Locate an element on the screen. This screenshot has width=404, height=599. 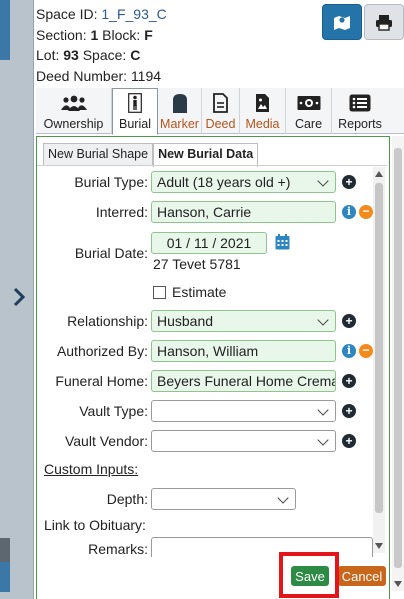
tab-new-burial-shape: New Burial Shape is located at coordinates (98, 154).